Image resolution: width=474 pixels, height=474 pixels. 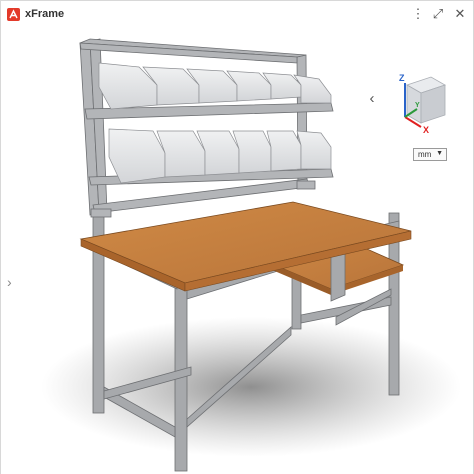 What do you see at coordinates (422, 103) in the screenshot?
I see `view-cube-icon: Z X Y` at bounding box center [422, 103].